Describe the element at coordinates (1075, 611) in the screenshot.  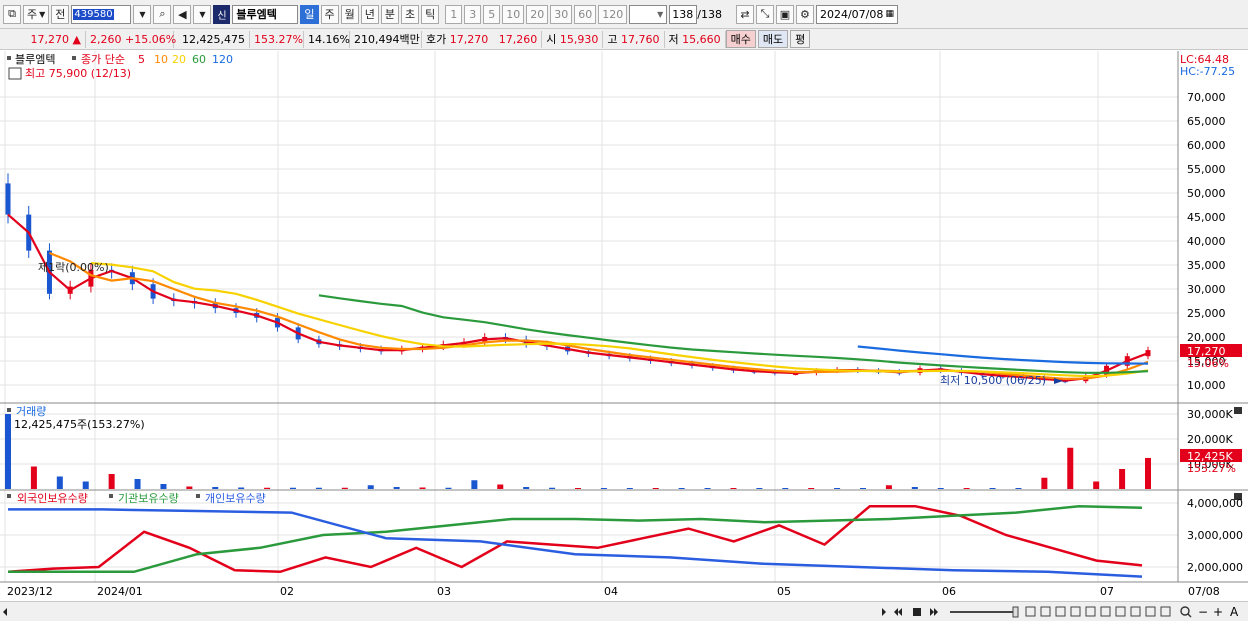
I see `layout-4-icon` at that location.